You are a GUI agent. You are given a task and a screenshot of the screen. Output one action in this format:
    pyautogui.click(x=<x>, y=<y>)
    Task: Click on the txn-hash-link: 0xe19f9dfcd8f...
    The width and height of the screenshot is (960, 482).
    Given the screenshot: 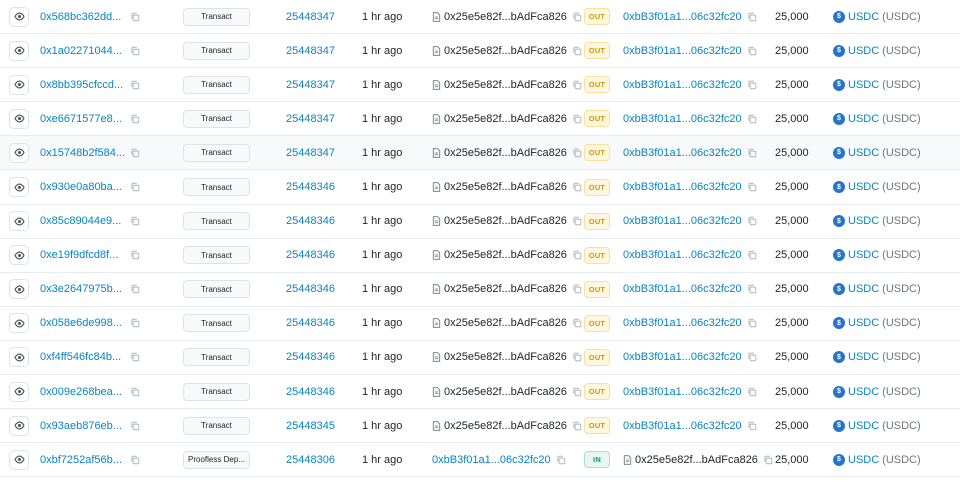 What is the action you would take?
    pyautogui.click(x=79, y=255)
    